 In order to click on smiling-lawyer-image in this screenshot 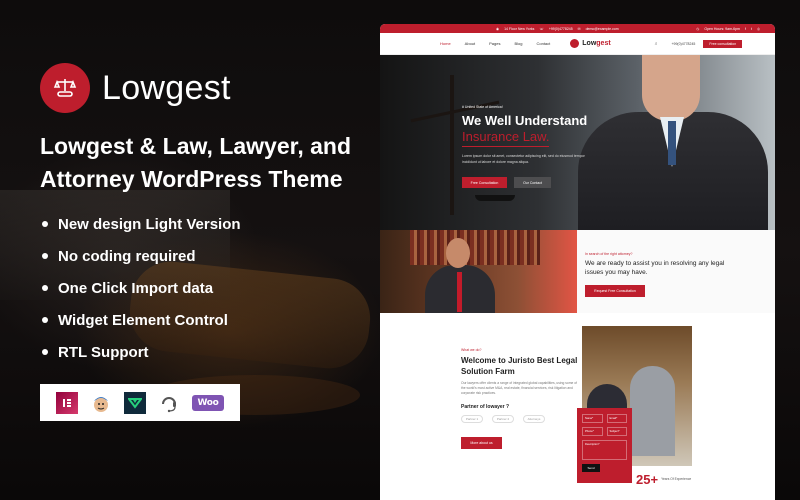, I will do `click(478, 271)`.